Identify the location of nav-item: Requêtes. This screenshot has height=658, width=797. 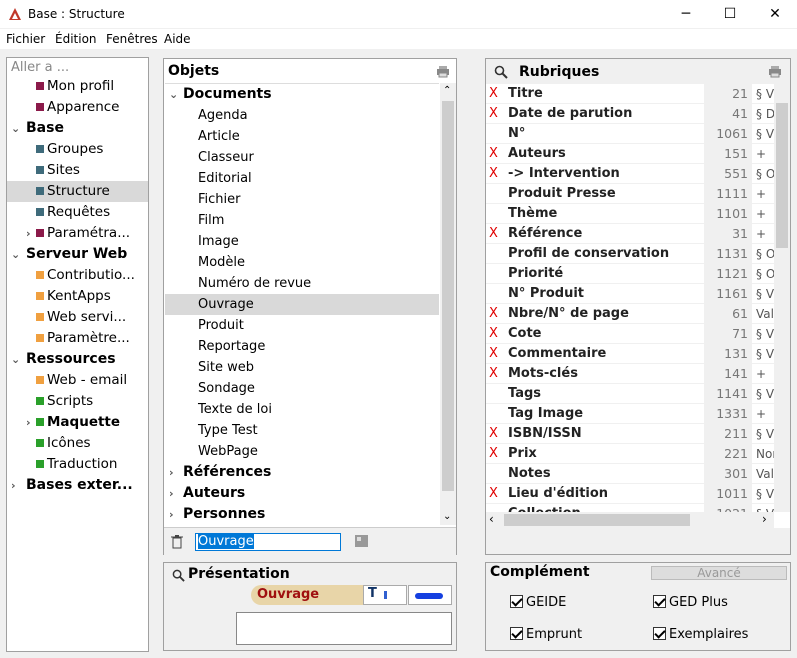
(77, 212).